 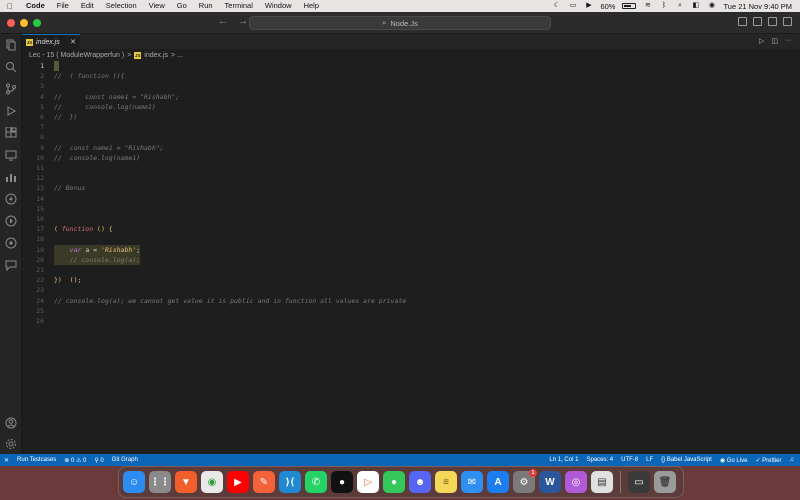 What do you see at coordinates (156, 55) in the screenshot?
I see `breadcrumb-file: index.js` at bounding box center [156, 55].